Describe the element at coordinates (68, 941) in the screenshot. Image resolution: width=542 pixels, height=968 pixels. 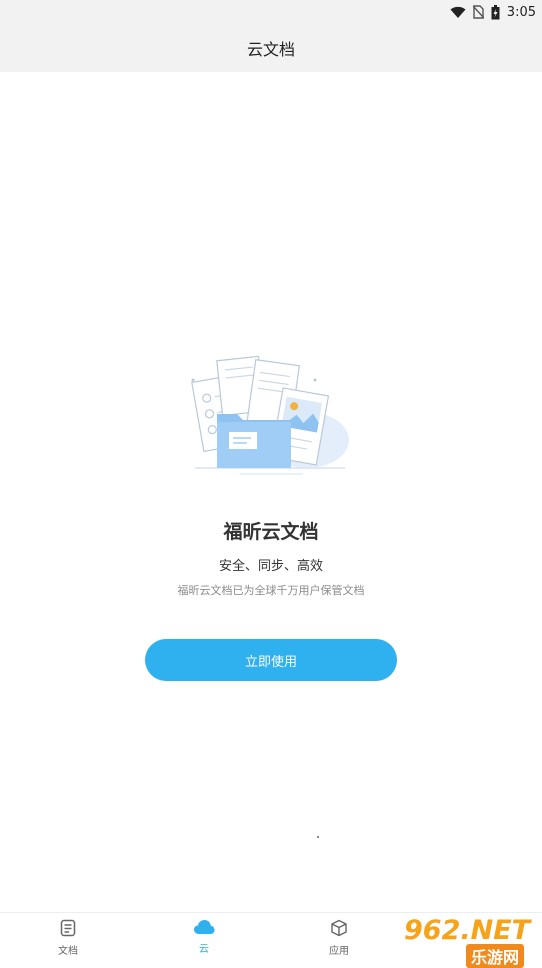
I see `nav-item-documents: 文档` at that location.